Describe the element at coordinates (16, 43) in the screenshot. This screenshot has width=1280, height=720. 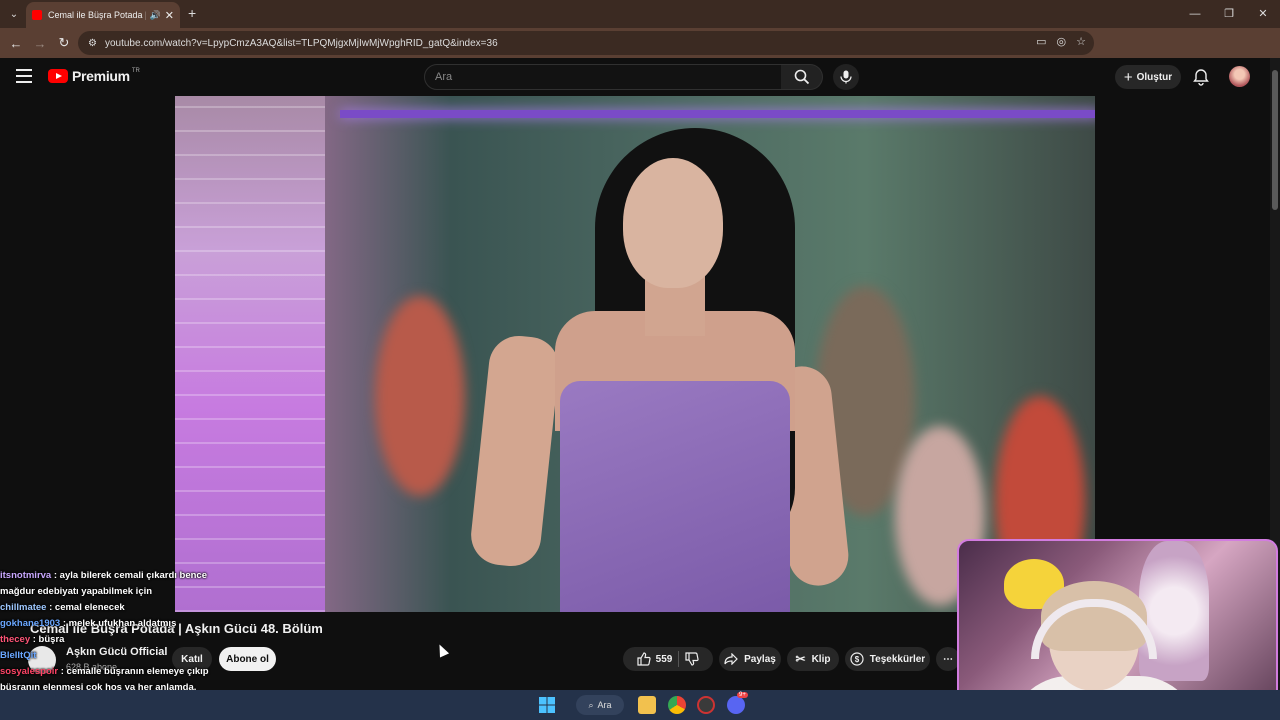
I see `back-icon: ←` at that location.